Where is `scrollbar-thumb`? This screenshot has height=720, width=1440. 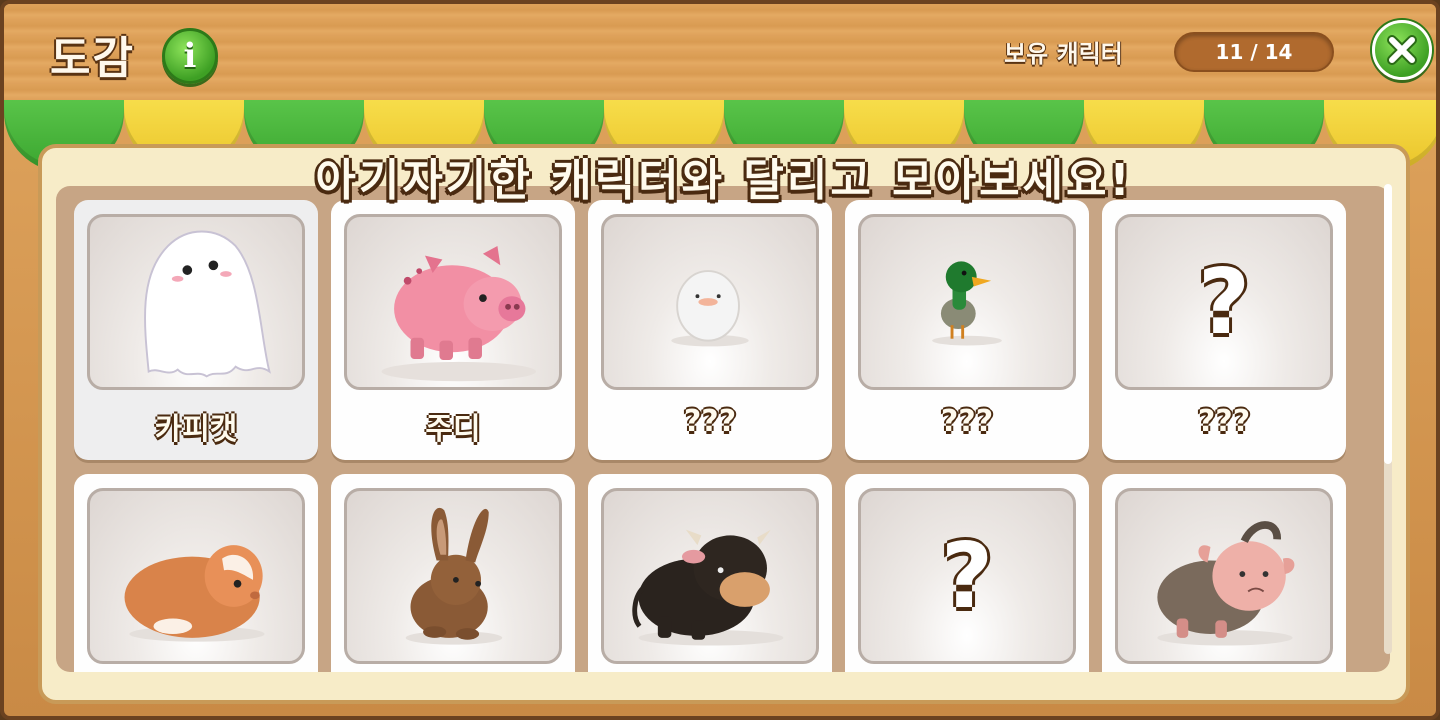 scrollbar-thumb is located at coordinates (1388, 324).